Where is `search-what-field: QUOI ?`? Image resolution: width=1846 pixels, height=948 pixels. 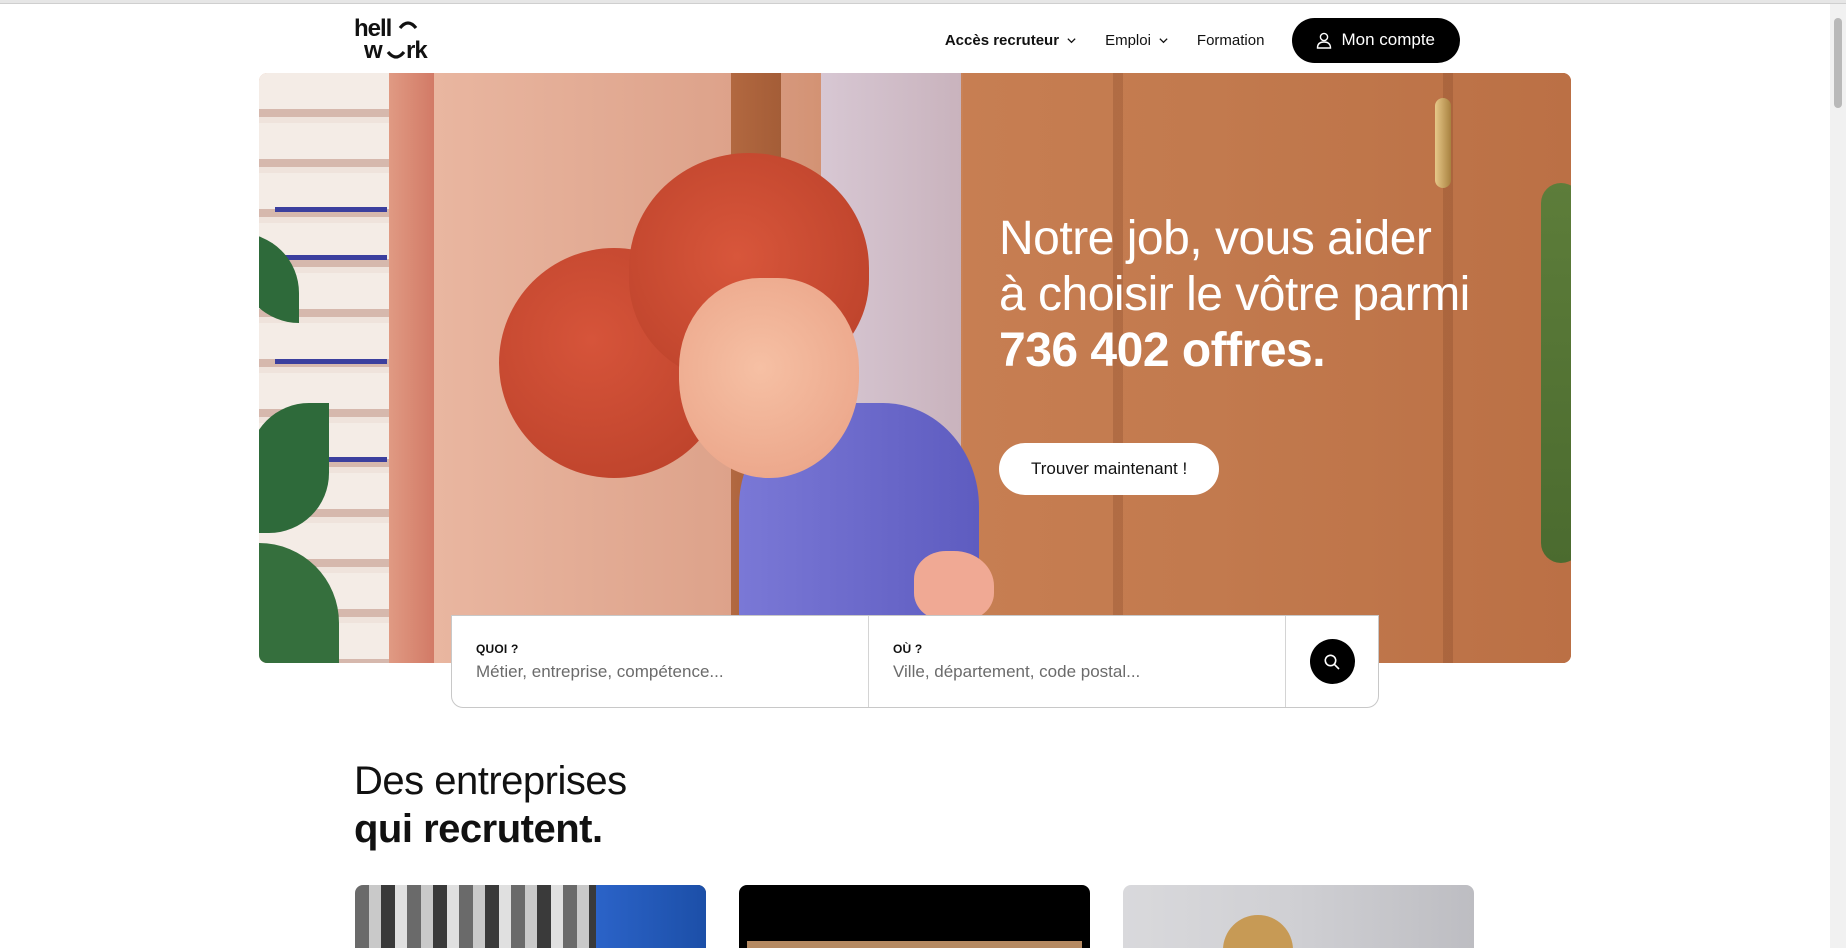
search-what-field: QUOI ? is located at coordinates (660, 661).